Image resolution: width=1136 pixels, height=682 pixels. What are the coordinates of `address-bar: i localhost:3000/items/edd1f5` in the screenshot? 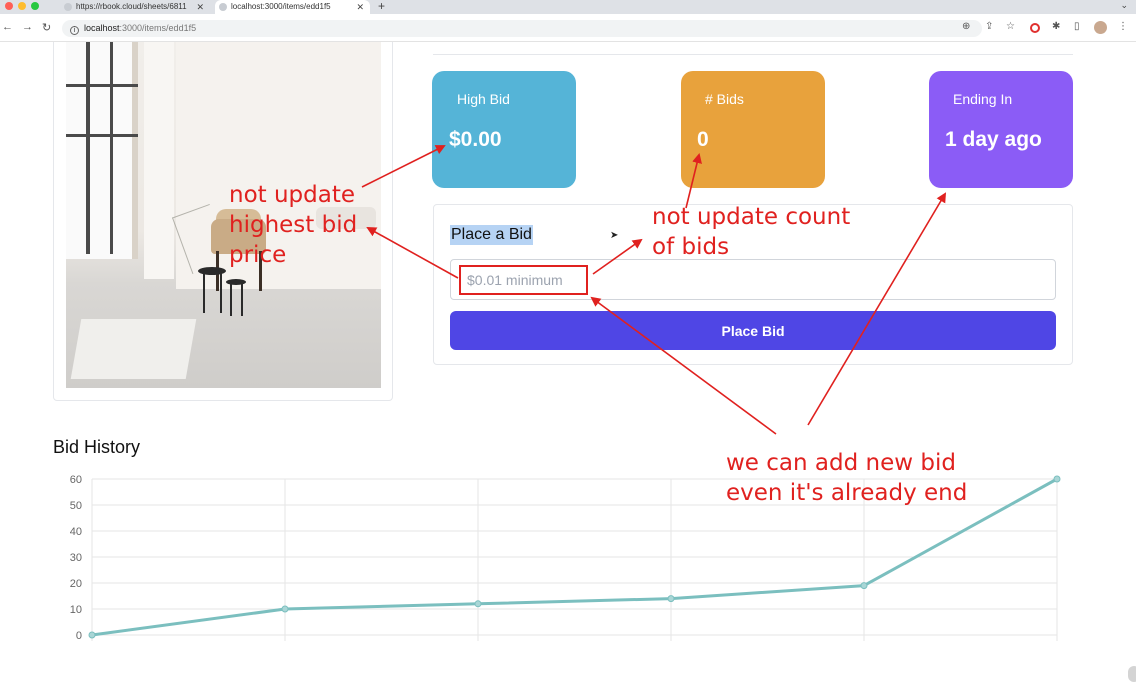 It's located at (522, 28).